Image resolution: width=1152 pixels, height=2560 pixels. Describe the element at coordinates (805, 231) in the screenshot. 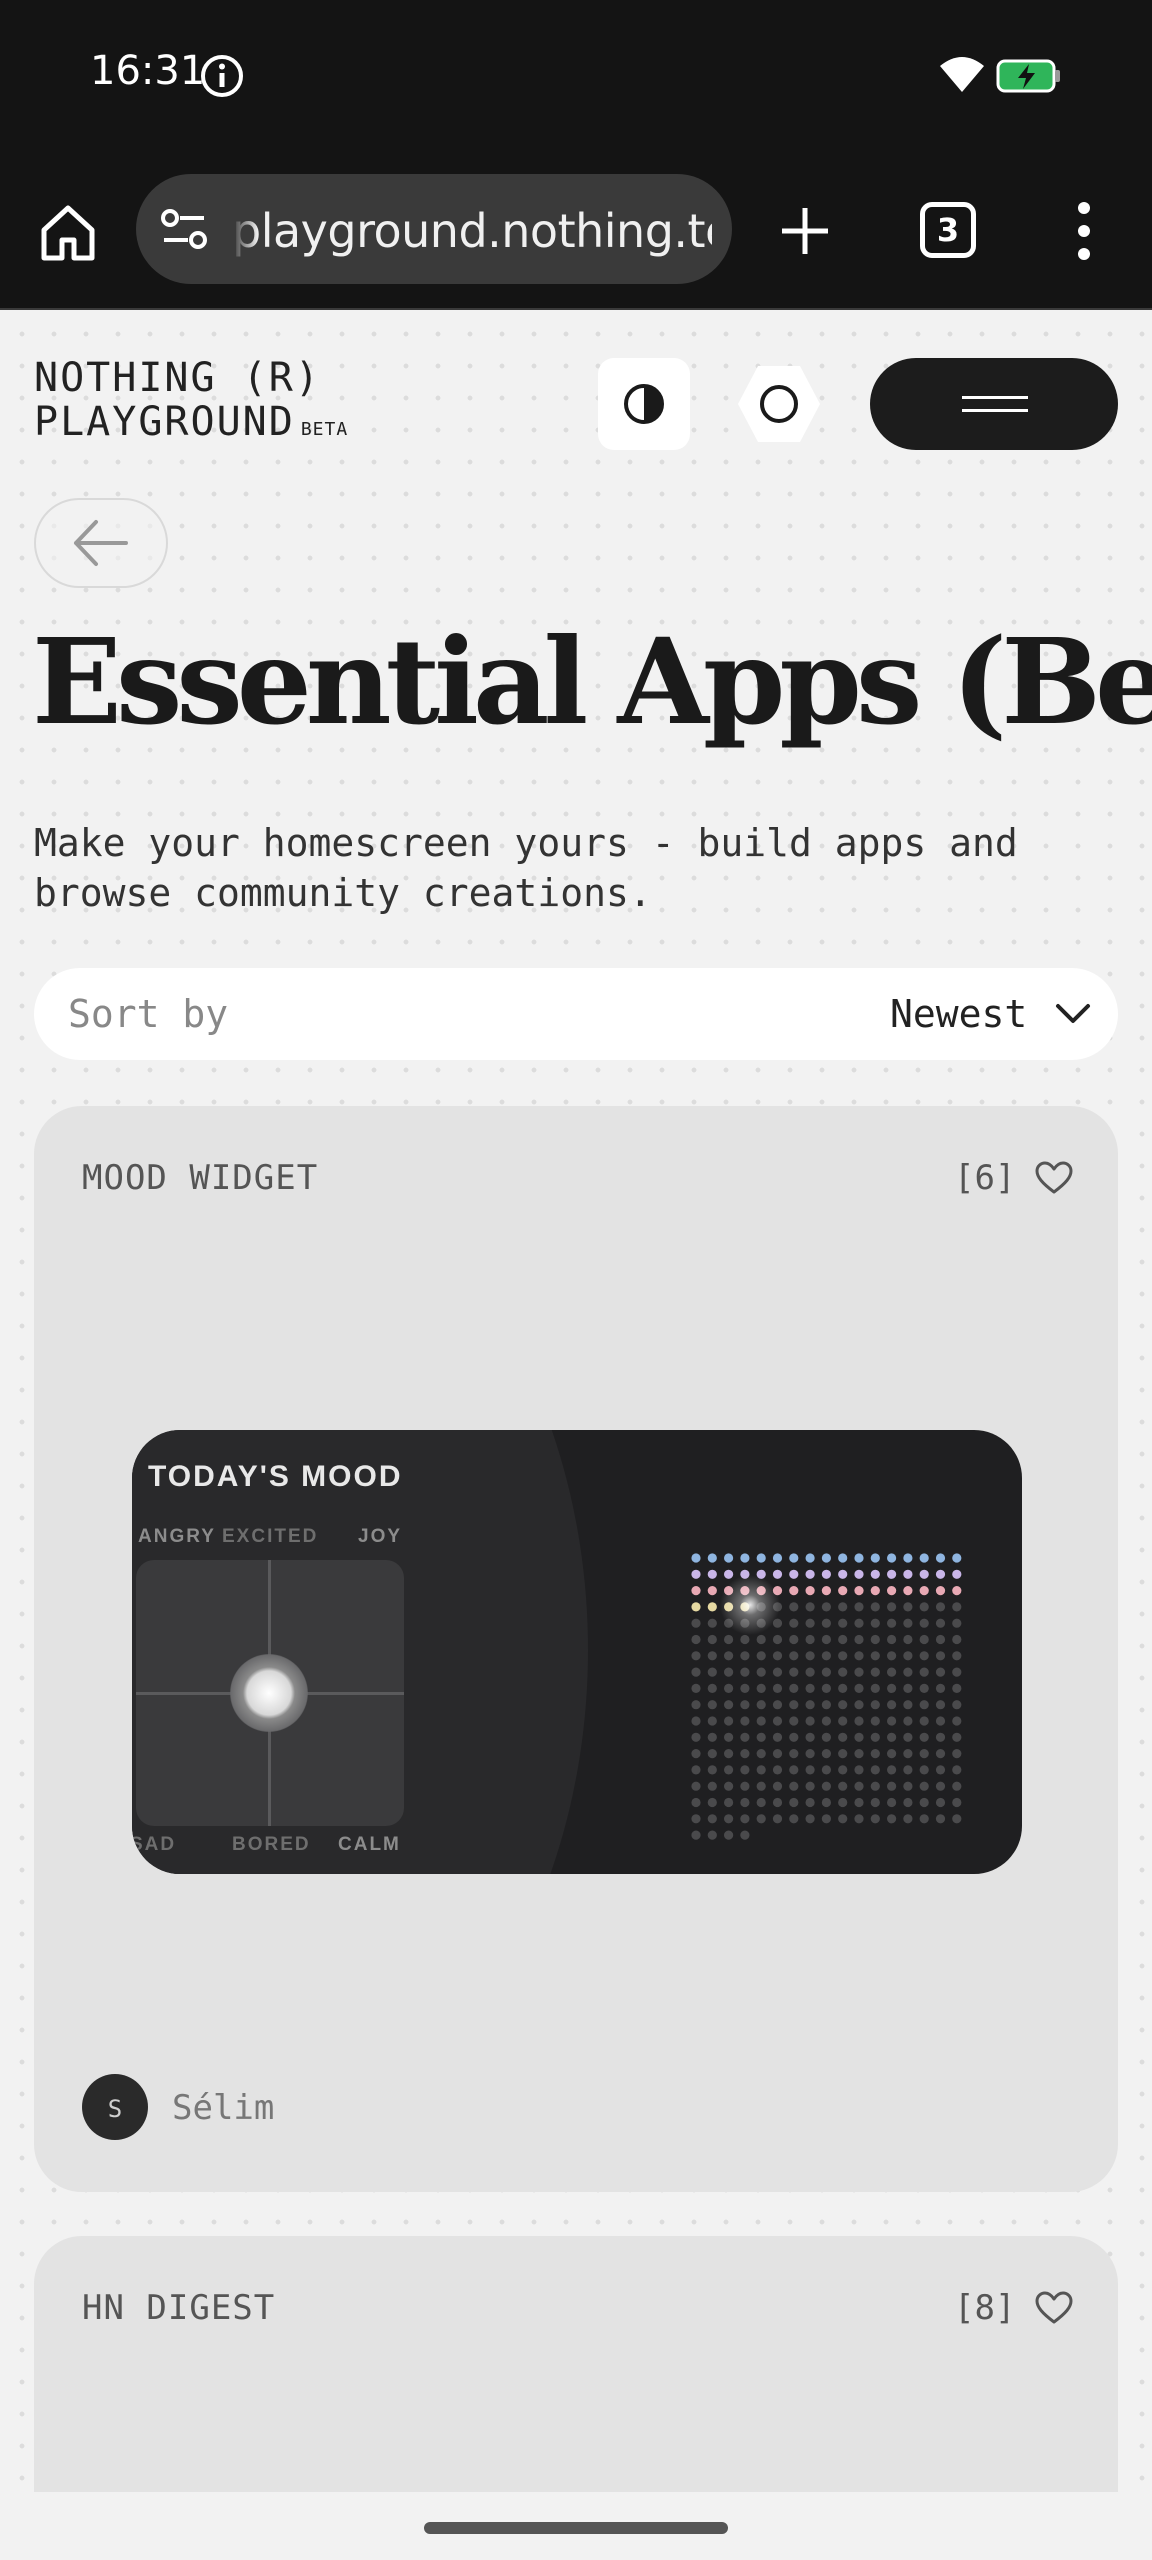

I see `plus-icon` at that location.